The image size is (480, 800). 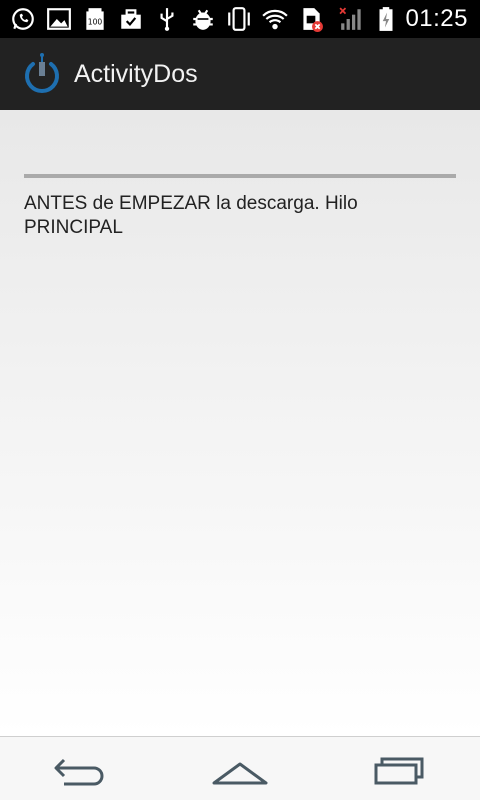 I want to click on recent-apps-icon, so click(x=399, y=770).